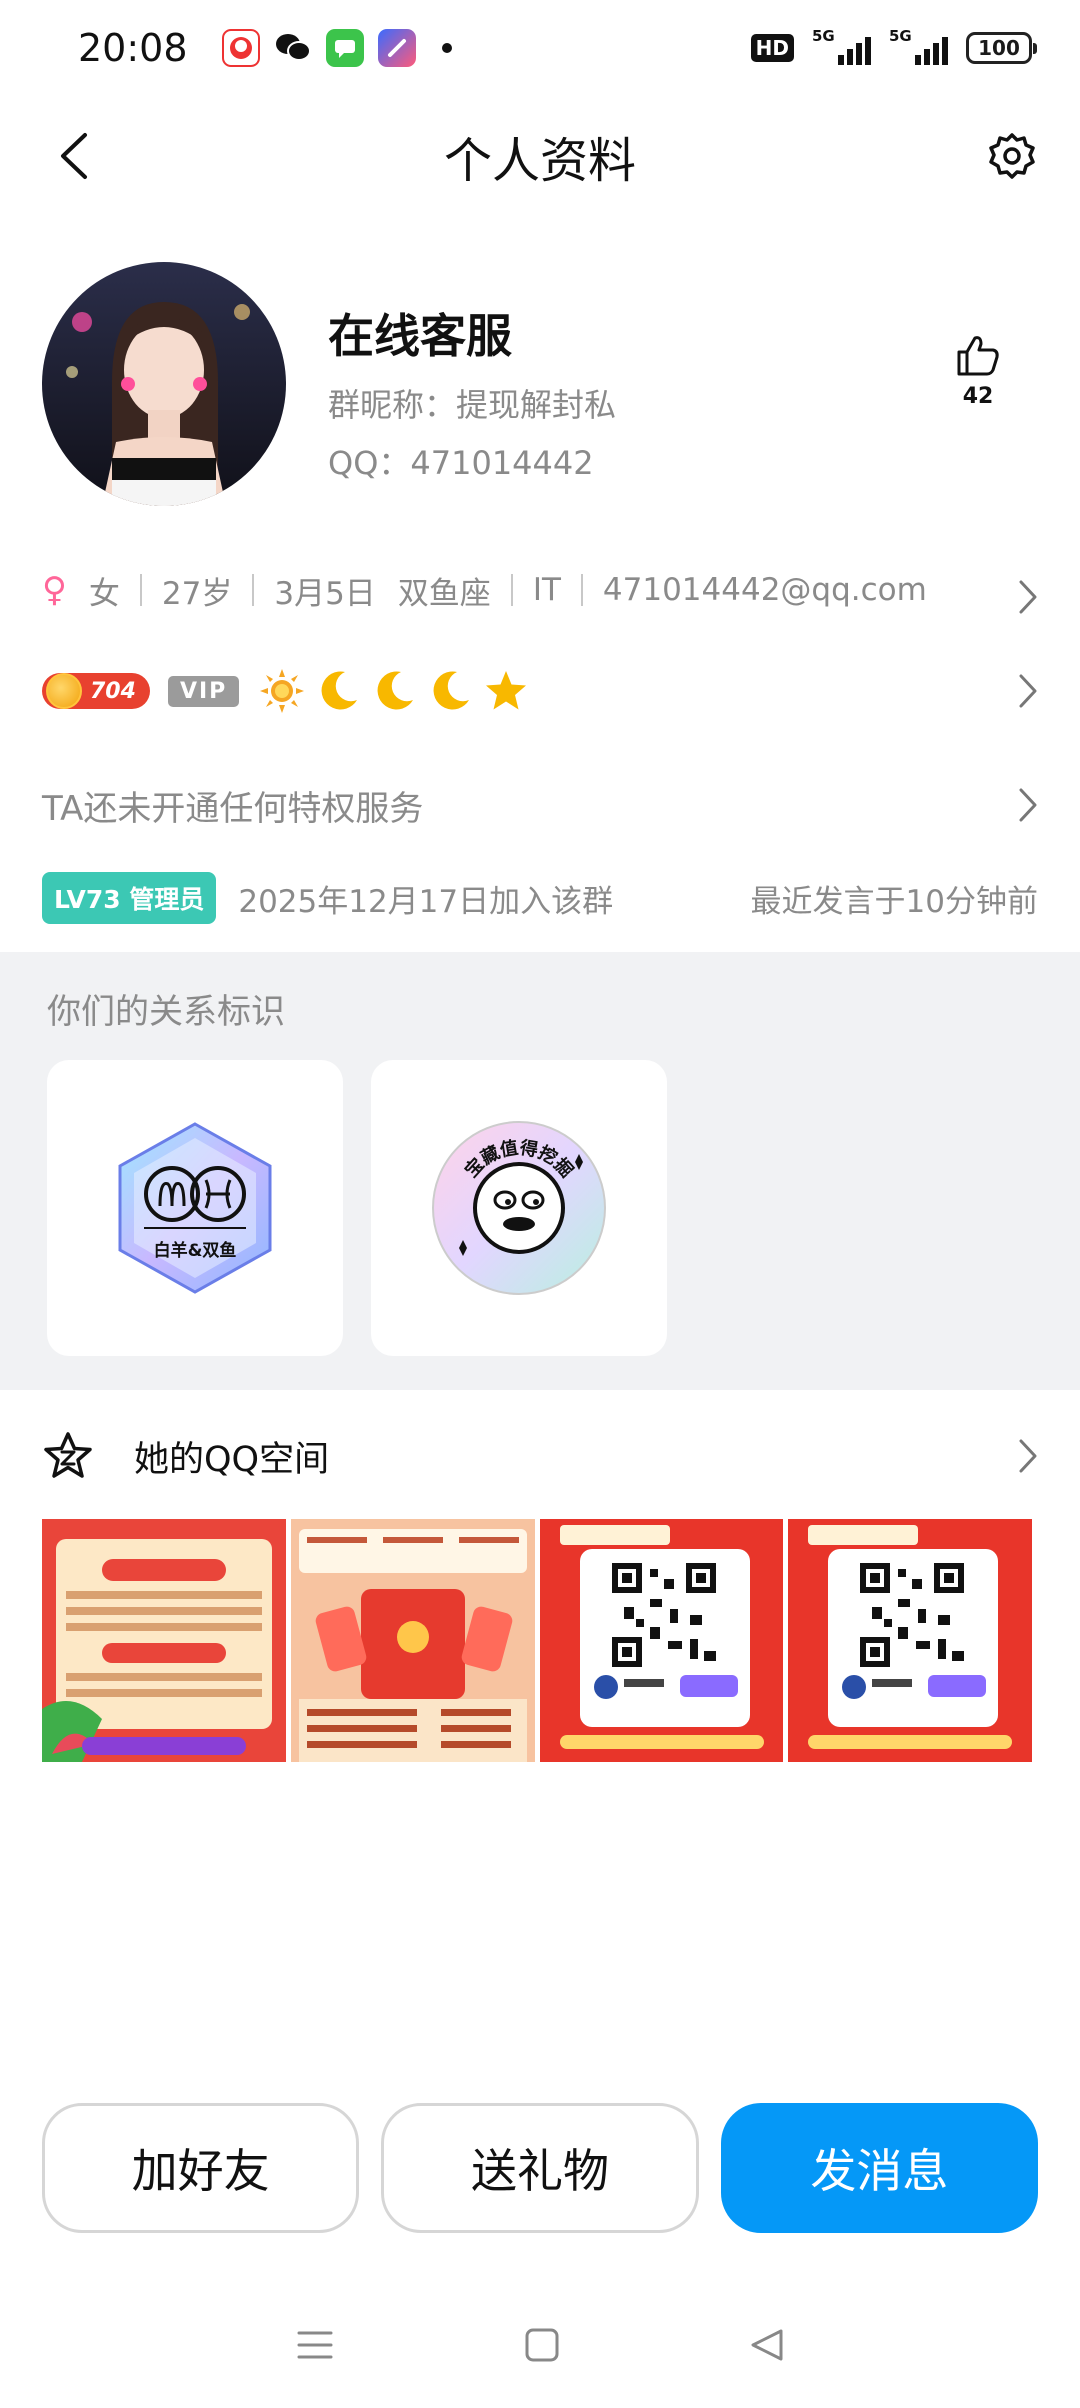 Image resolution: width=1080 pixels, height=2408 pixels. Describe the element at coordinates (506, 690) in the screenshot. I see `star-icon` at that location.